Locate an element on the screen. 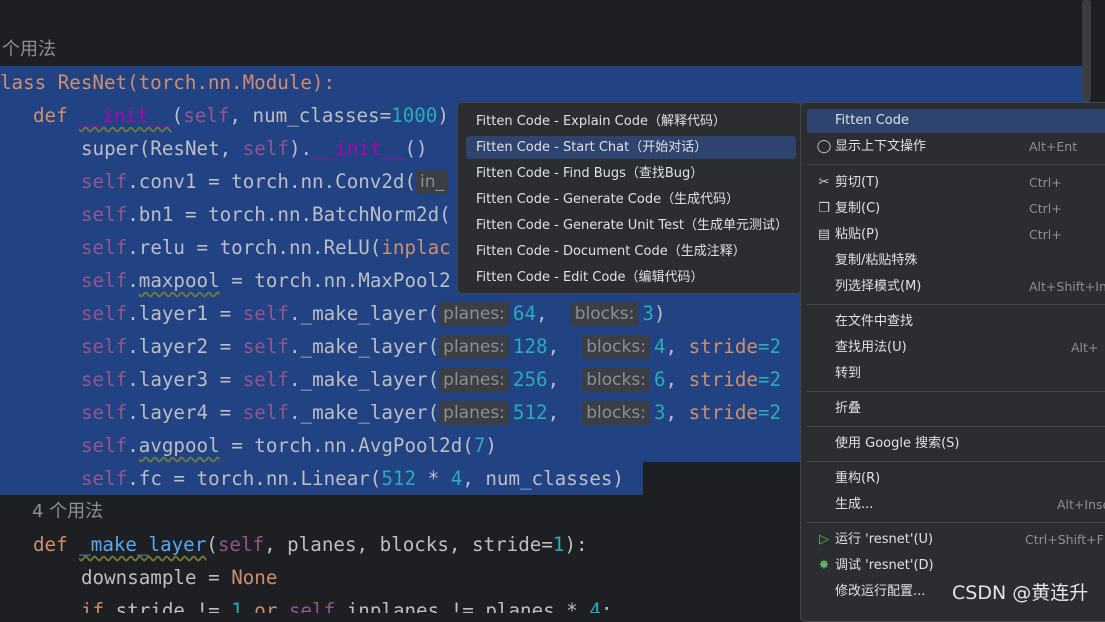 The image size is (1105, 622). menu-item-start-chat: Fitten Code - Start Chat（开始对话） is located at coordinates (631, 147).